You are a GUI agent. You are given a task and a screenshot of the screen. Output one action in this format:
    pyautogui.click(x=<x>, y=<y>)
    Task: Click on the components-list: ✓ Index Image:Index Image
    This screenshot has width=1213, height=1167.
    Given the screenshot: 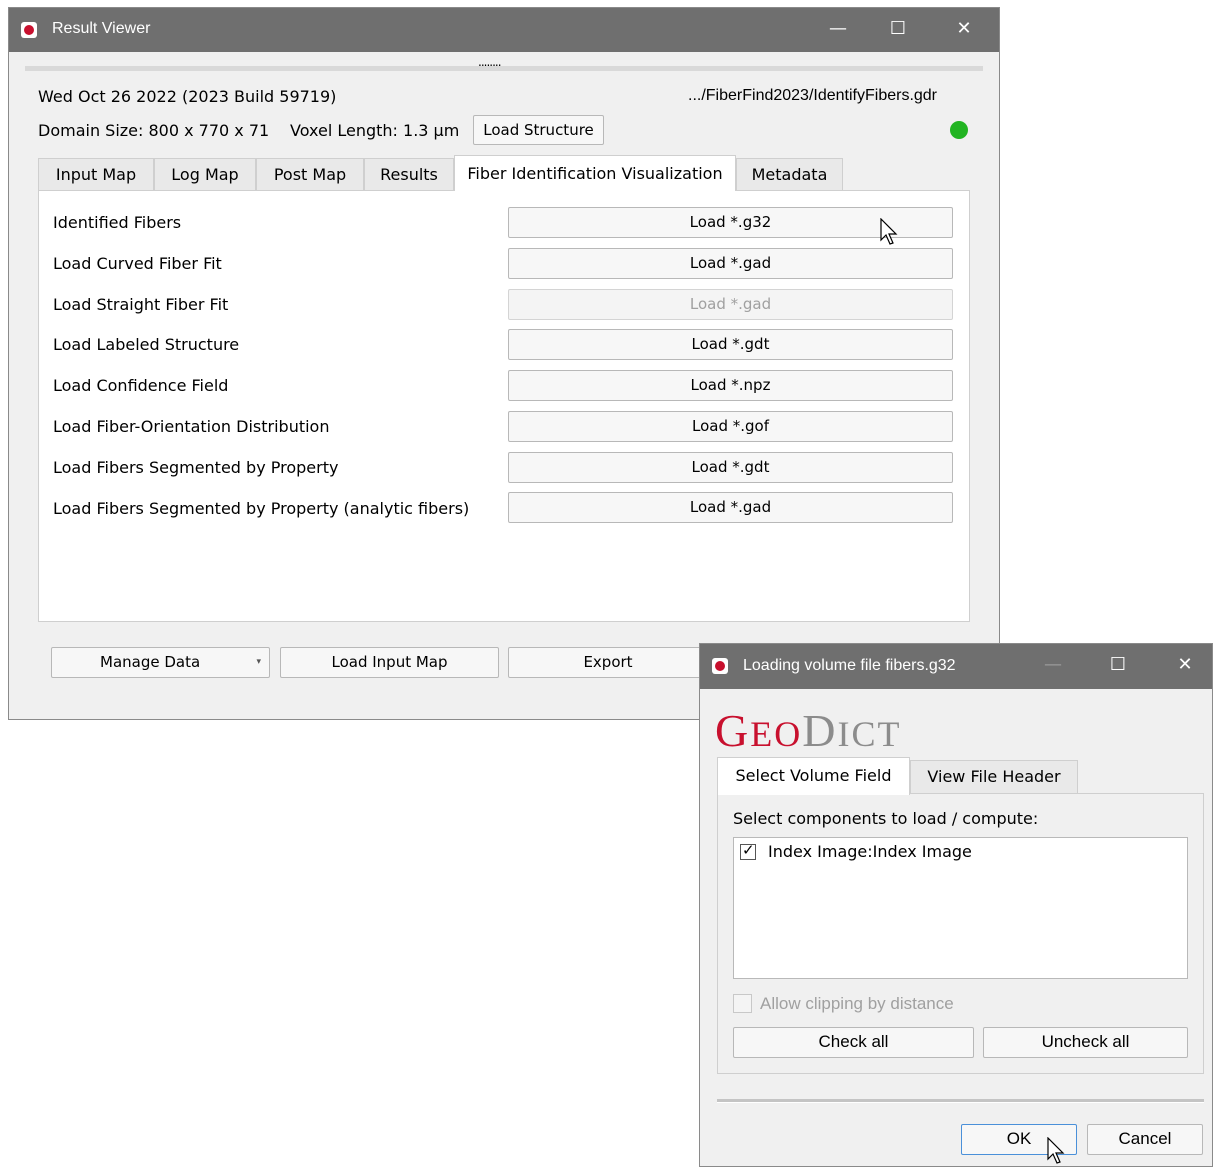 What is the action you would take?
    pyautogui.click(x=960, y=908)
    